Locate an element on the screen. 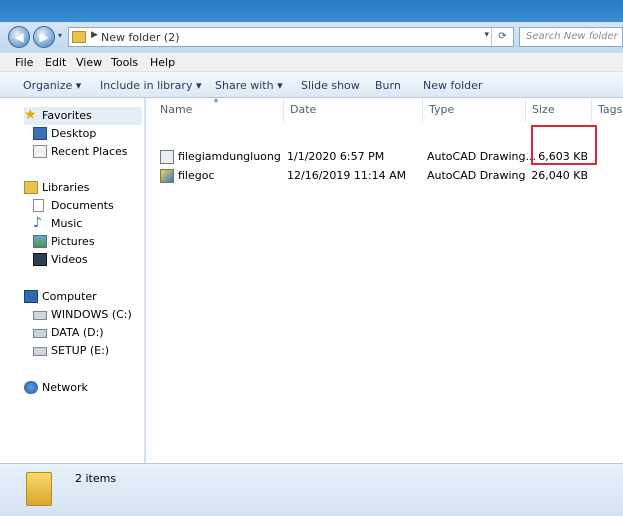 The image size is (623, 516). column-size: Size is located at coordinates (559, 110).